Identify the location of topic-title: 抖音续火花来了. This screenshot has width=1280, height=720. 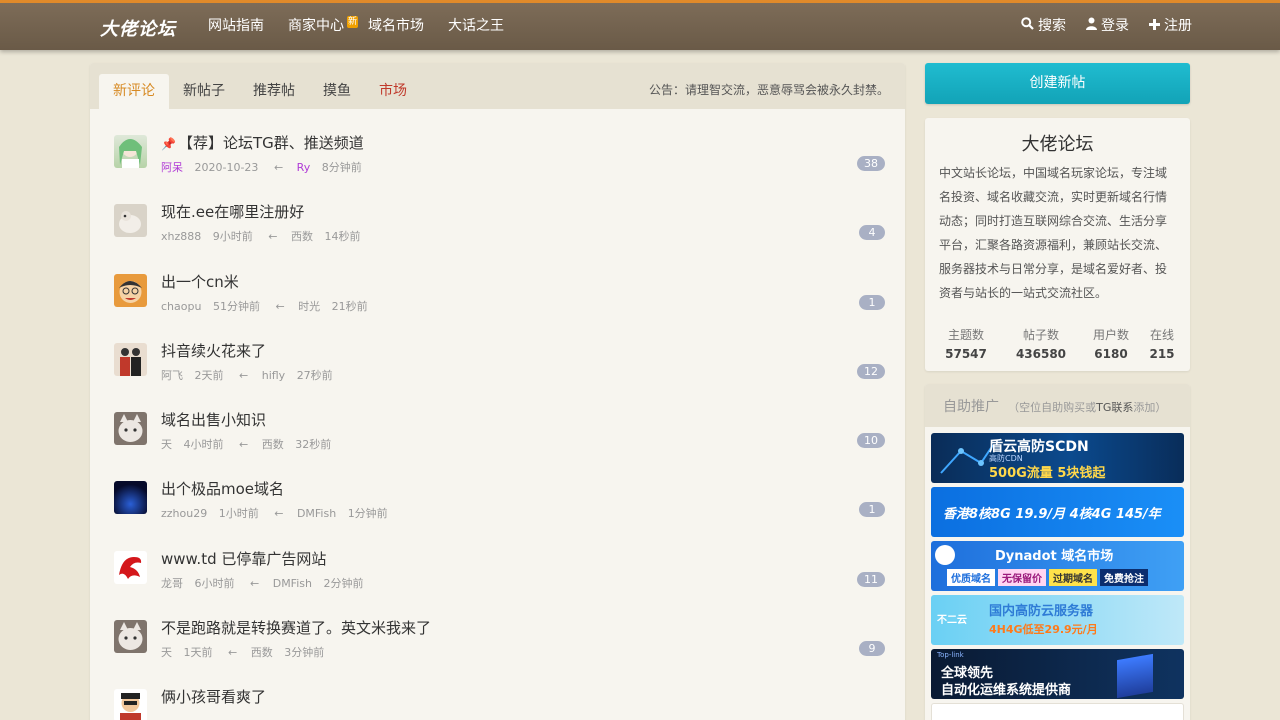
(213, 350).